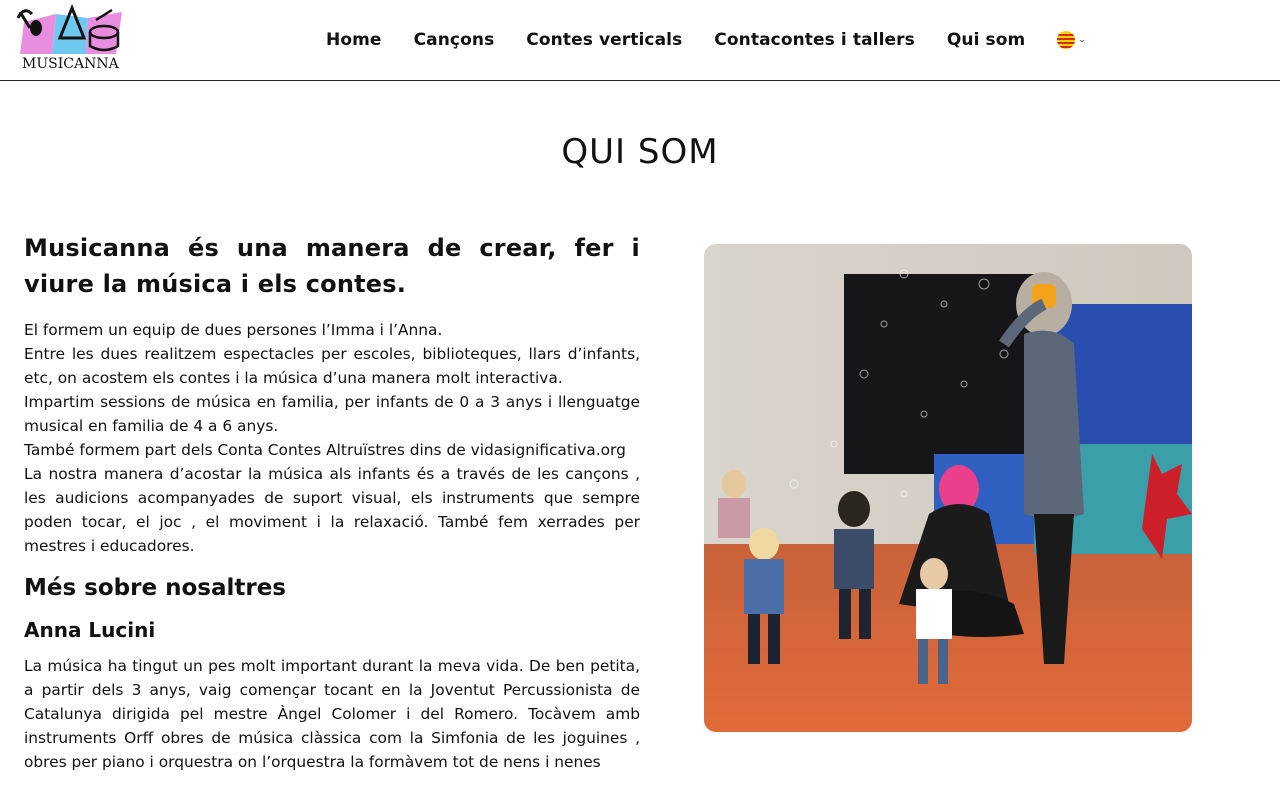 Image resolution: width=1280 pixels, height=800 pixels. What do you see at coordinates (354, 40) in the screenshot?
I see `nav-home: Home` at bounding box center [354, 40].